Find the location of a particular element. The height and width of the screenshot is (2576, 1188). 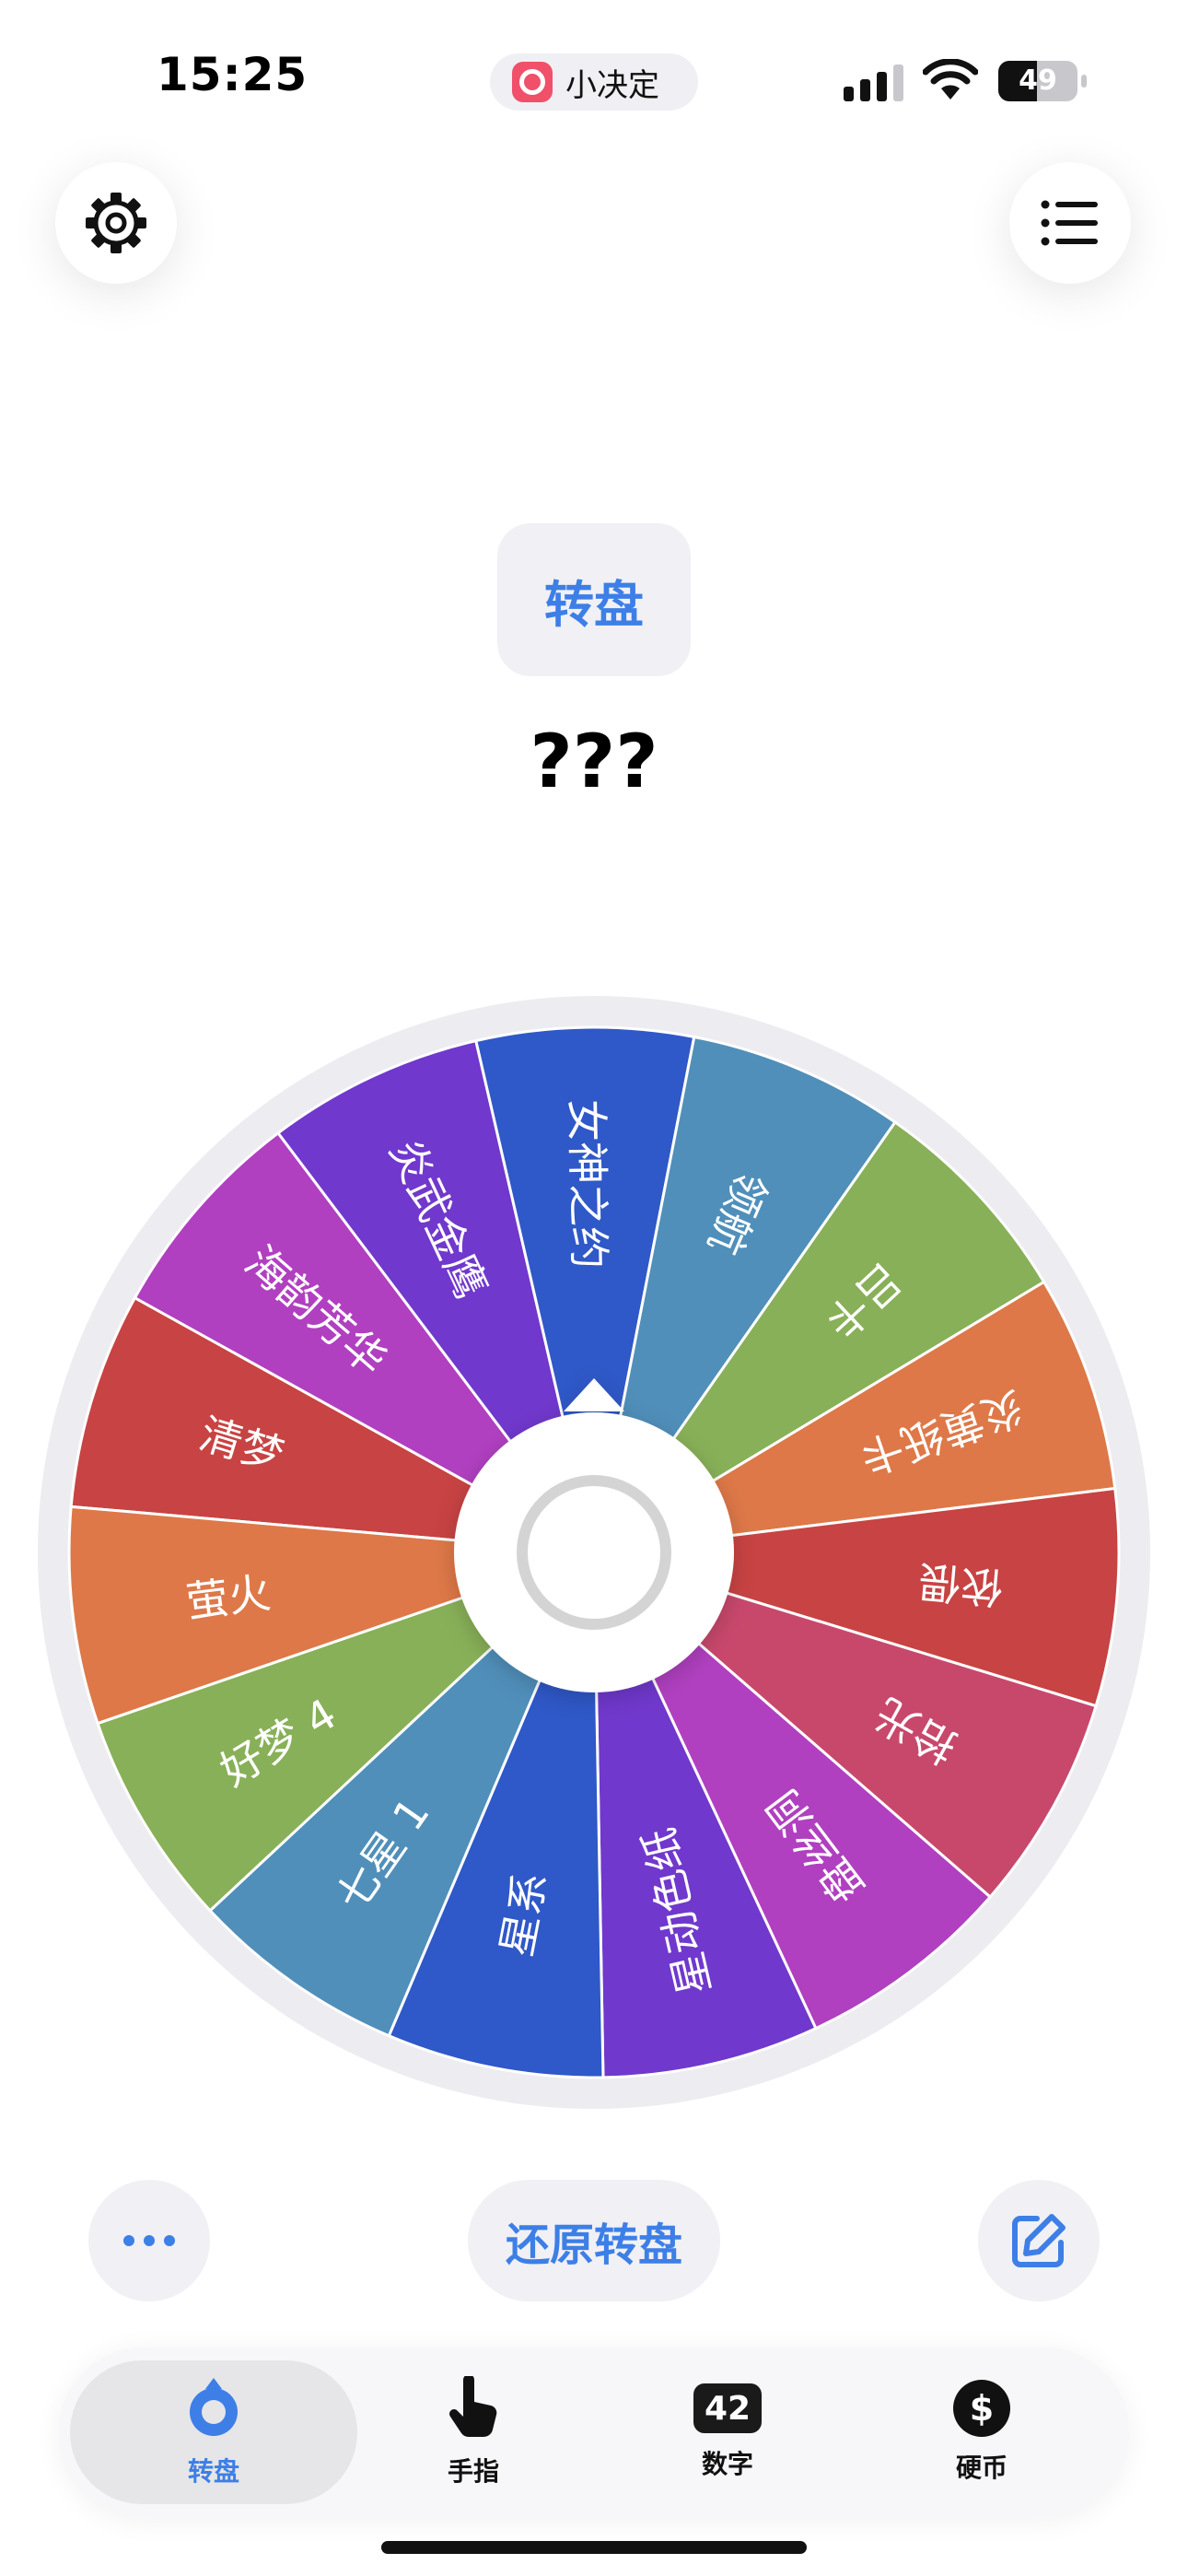

tab-number: 42 数字 is located at coordinates (727, 2432).